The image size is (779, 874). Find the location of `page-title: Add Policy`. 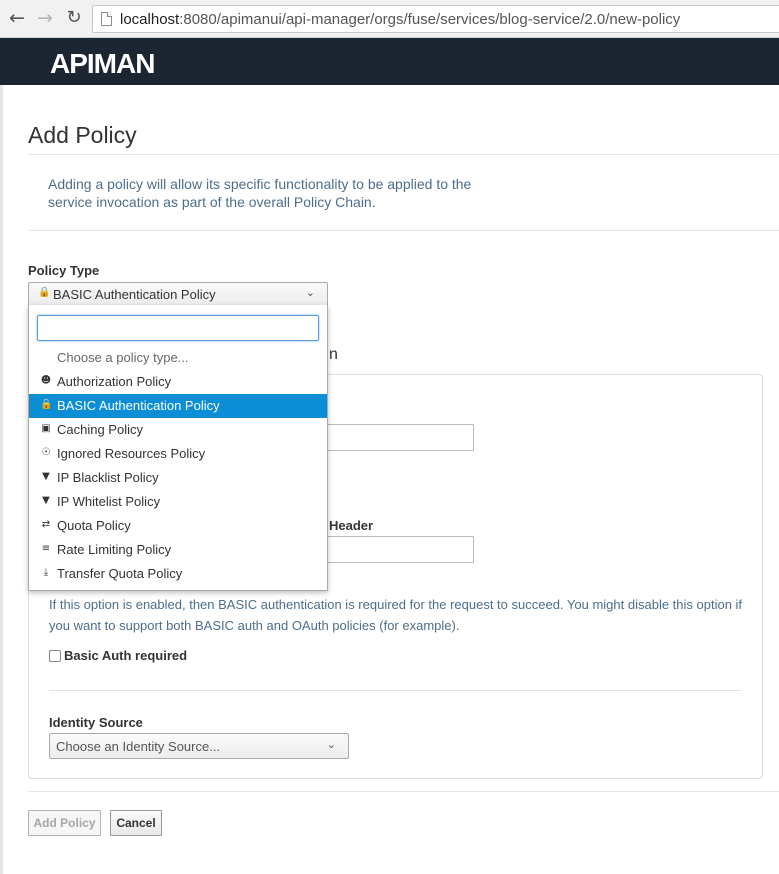

page-title: Add Policy is located at coordinates (82, 135).